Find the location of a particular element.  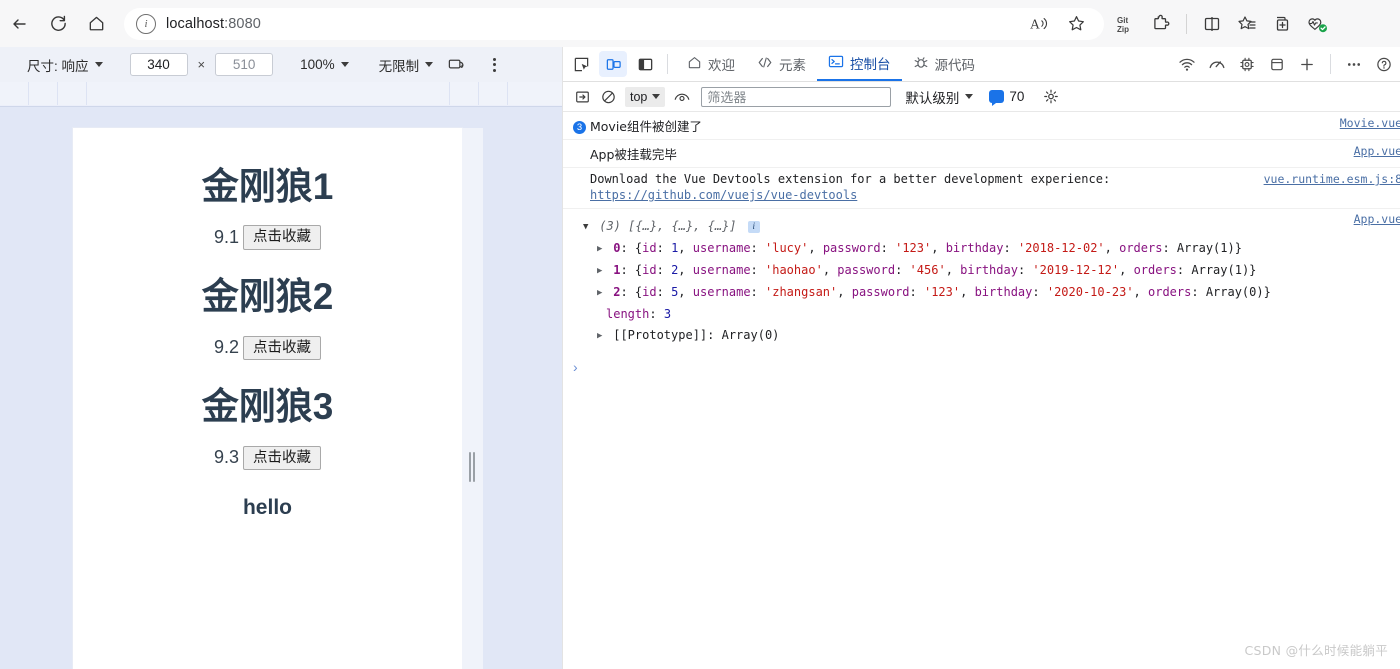

more-options-icon is located at coordinates (494, 65).